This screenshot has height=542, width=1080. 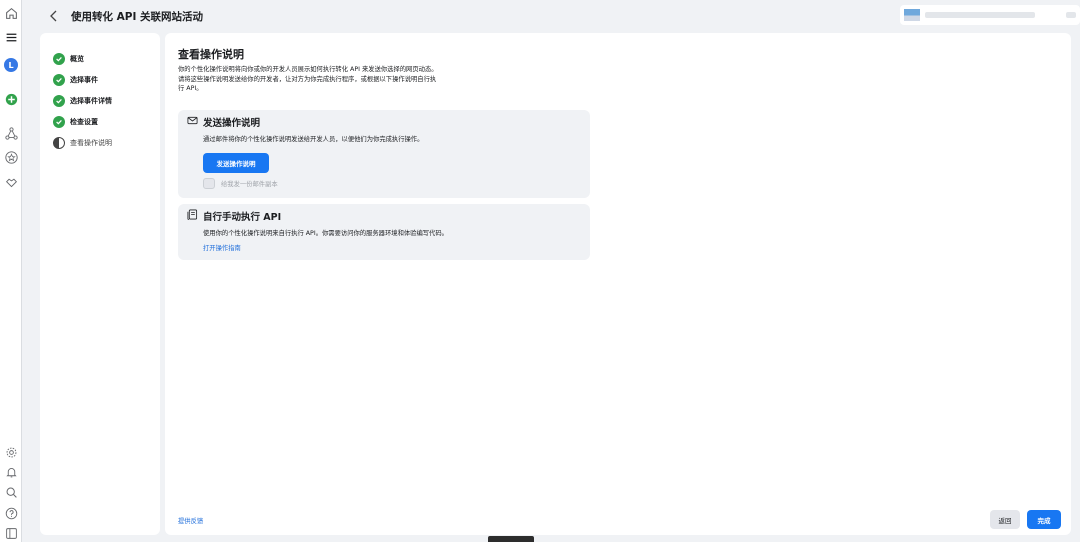 I want to click on account-selector, so click(x=990, y=15).